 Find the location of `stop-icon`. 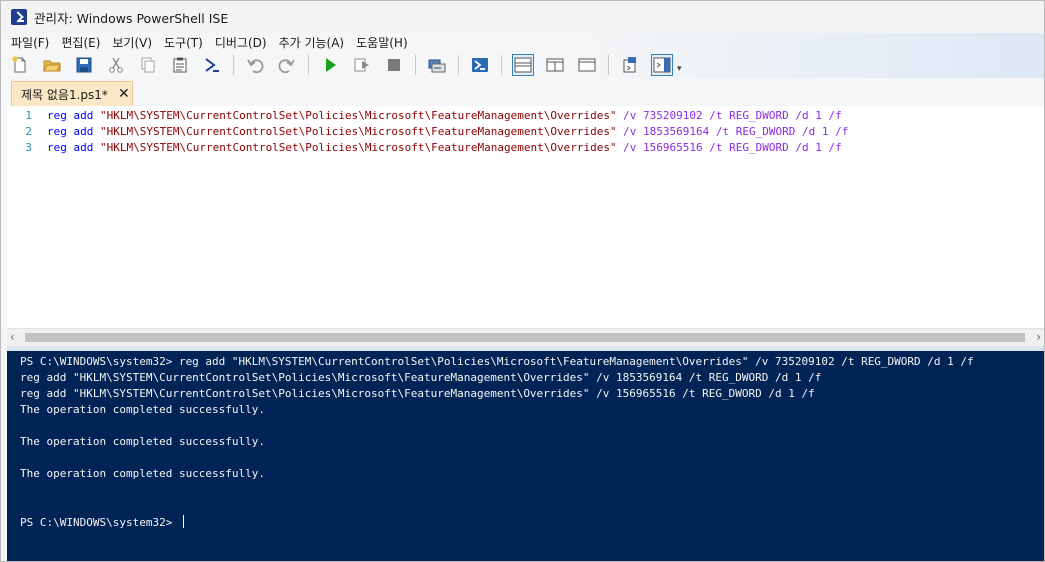

stop-icon is located at coordinates (394, 64).